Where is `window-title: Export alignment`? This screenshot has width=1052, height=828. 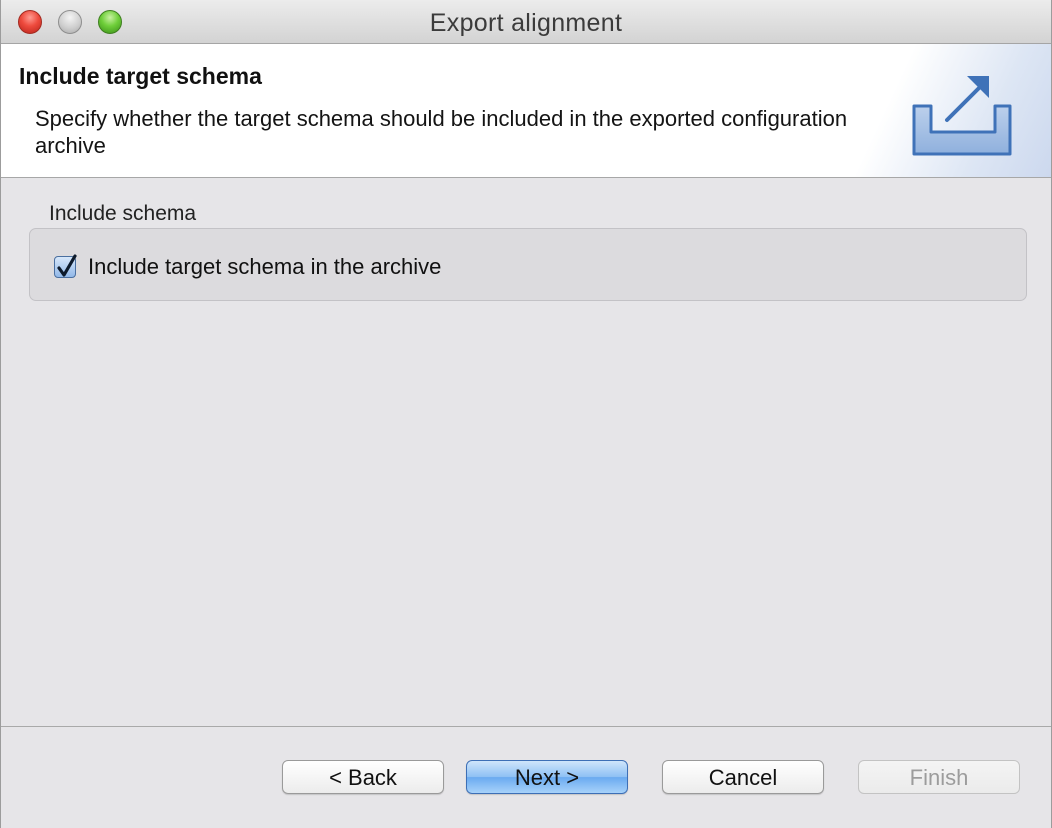 window-title: Export alignment is located at coordinates (526, 23).